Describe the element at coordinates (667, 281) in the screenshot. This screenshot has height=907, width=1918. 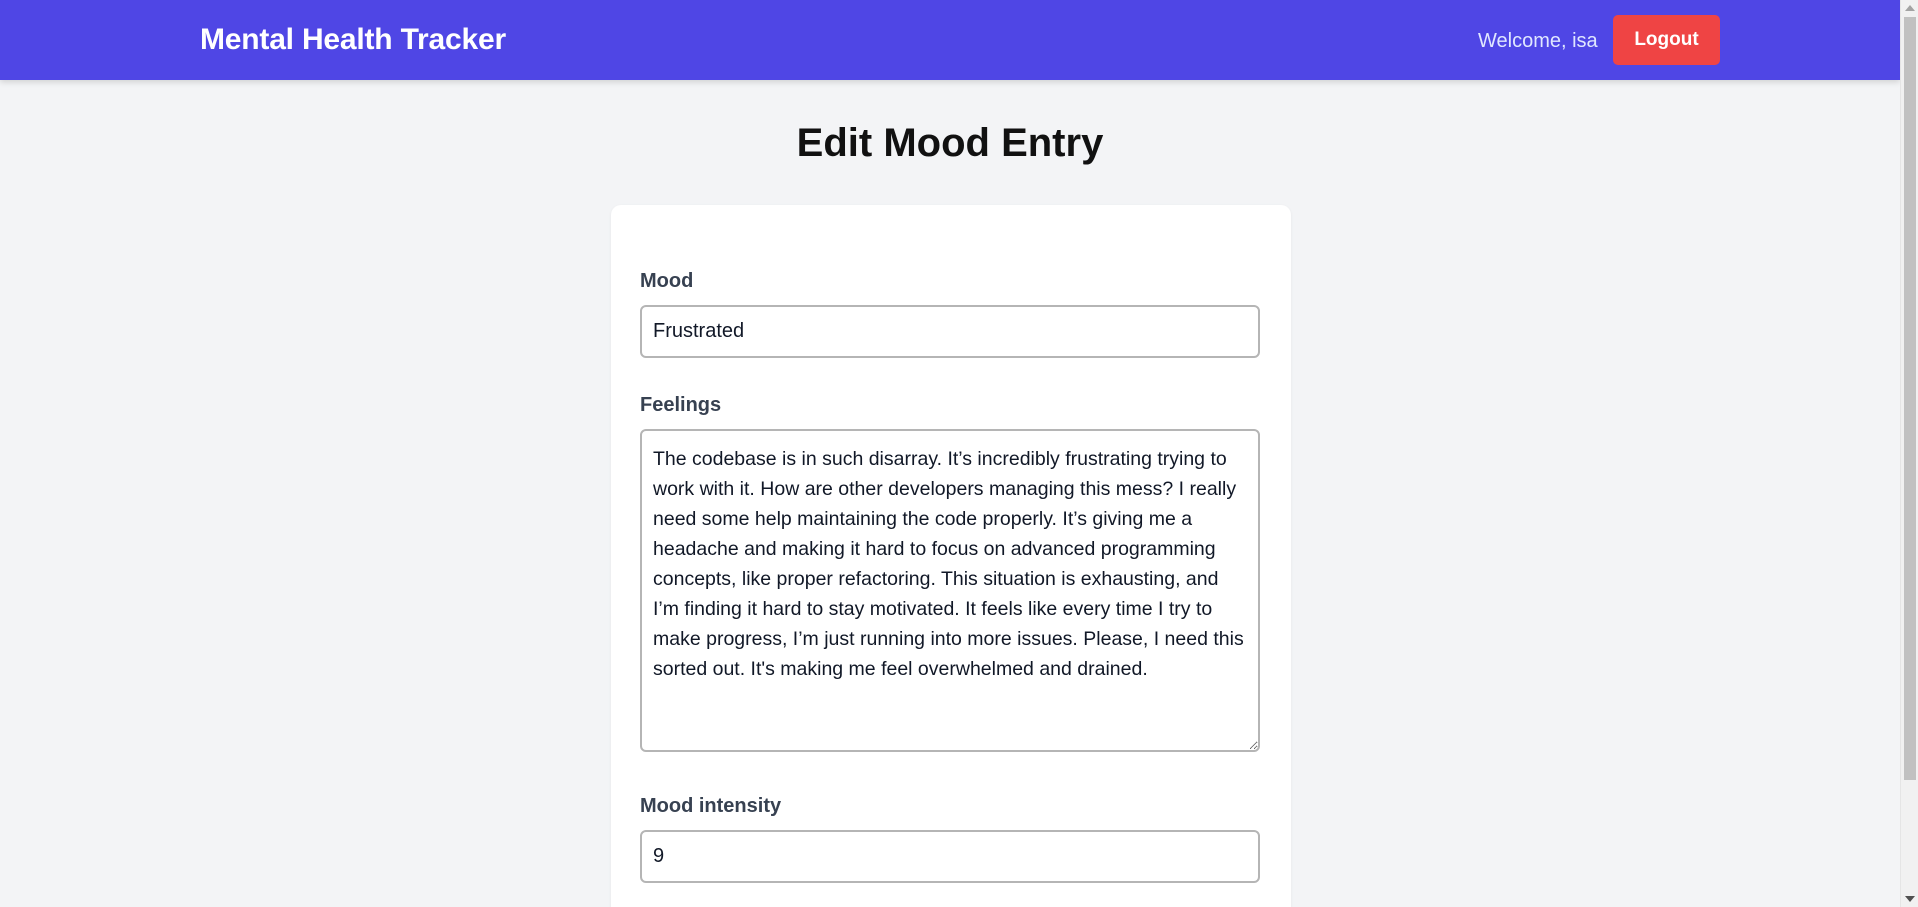
I see `mood-label: Mood` at that location.